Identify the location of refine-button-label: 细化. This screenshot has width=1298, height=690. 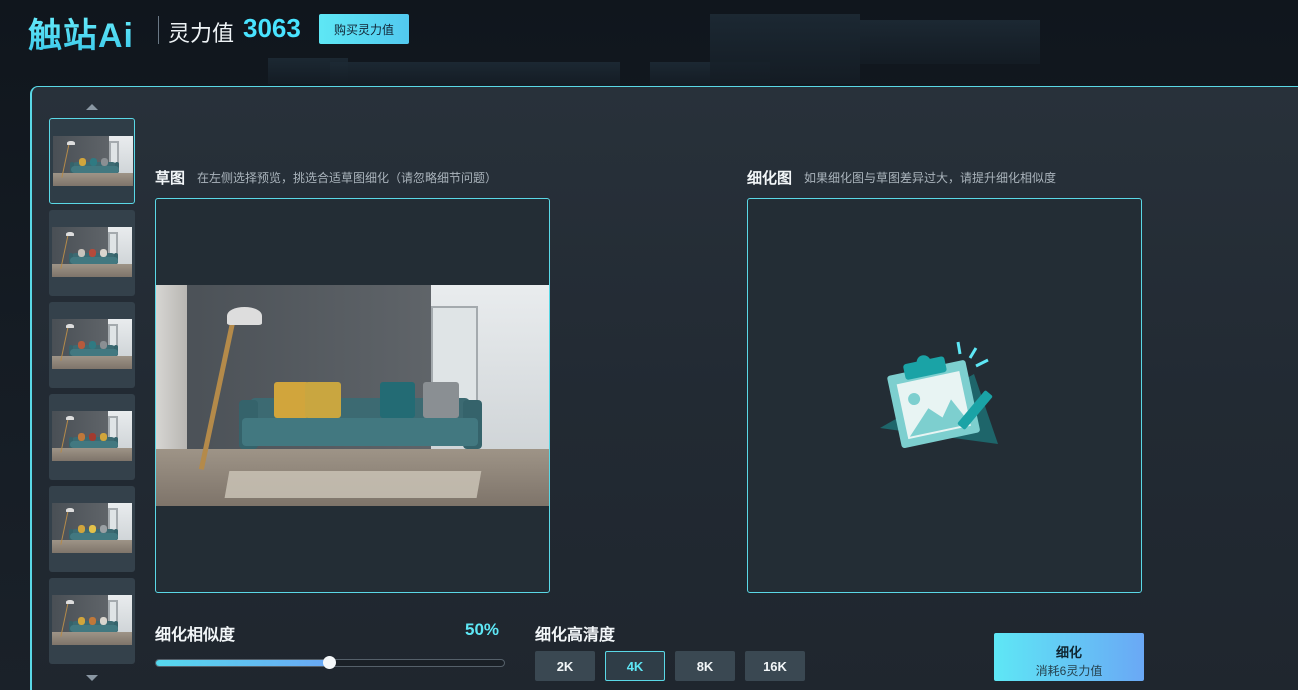
(1068, 652).